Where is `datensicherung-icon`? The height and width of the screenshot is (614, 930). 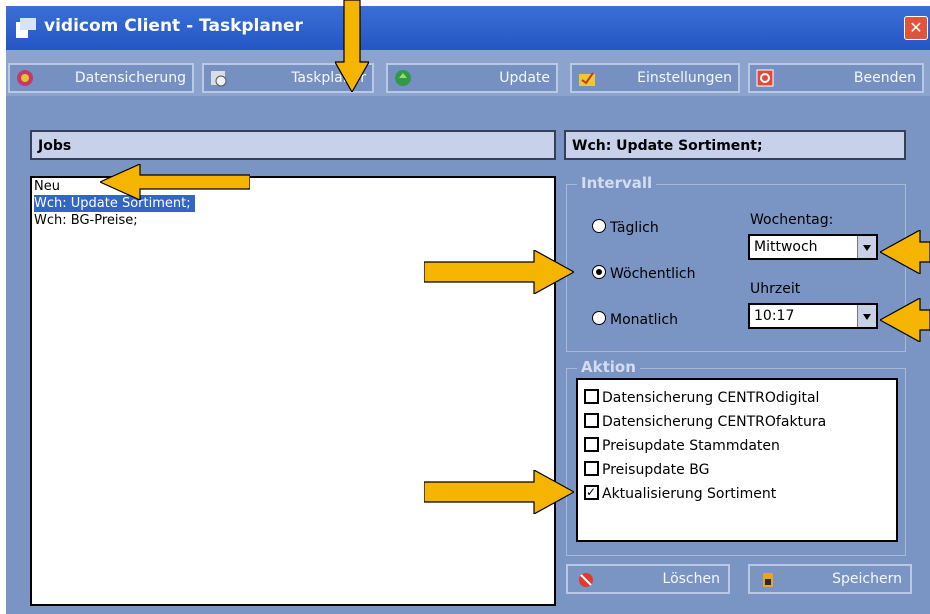 datensicherung-icon is located at coordinates (25, 78).